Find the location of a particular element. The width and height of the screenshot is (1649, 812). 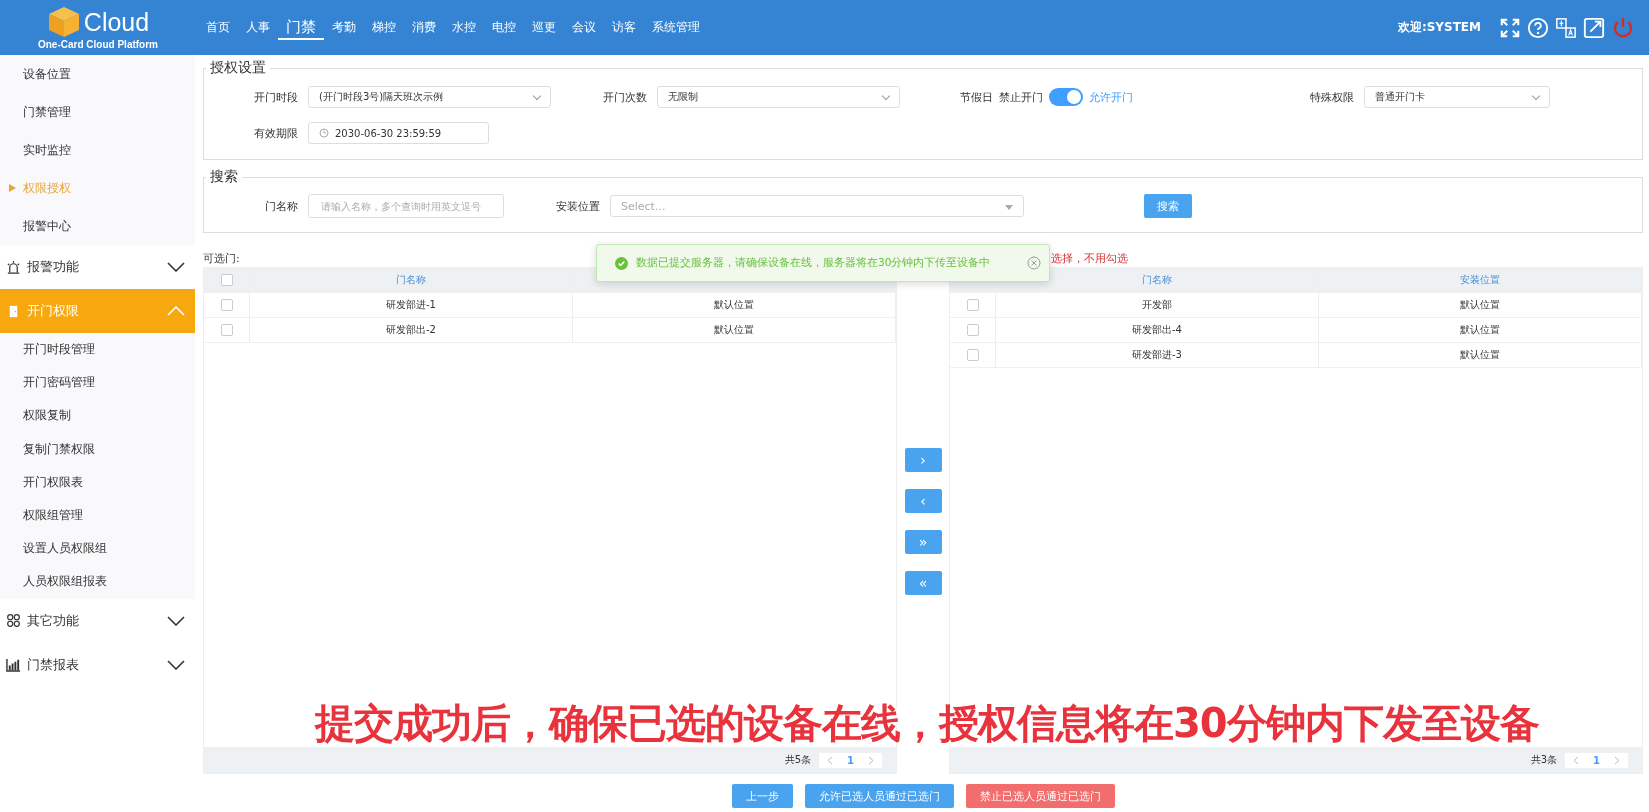

table-cell: 开发部 is located at coordinates (1157, 305).